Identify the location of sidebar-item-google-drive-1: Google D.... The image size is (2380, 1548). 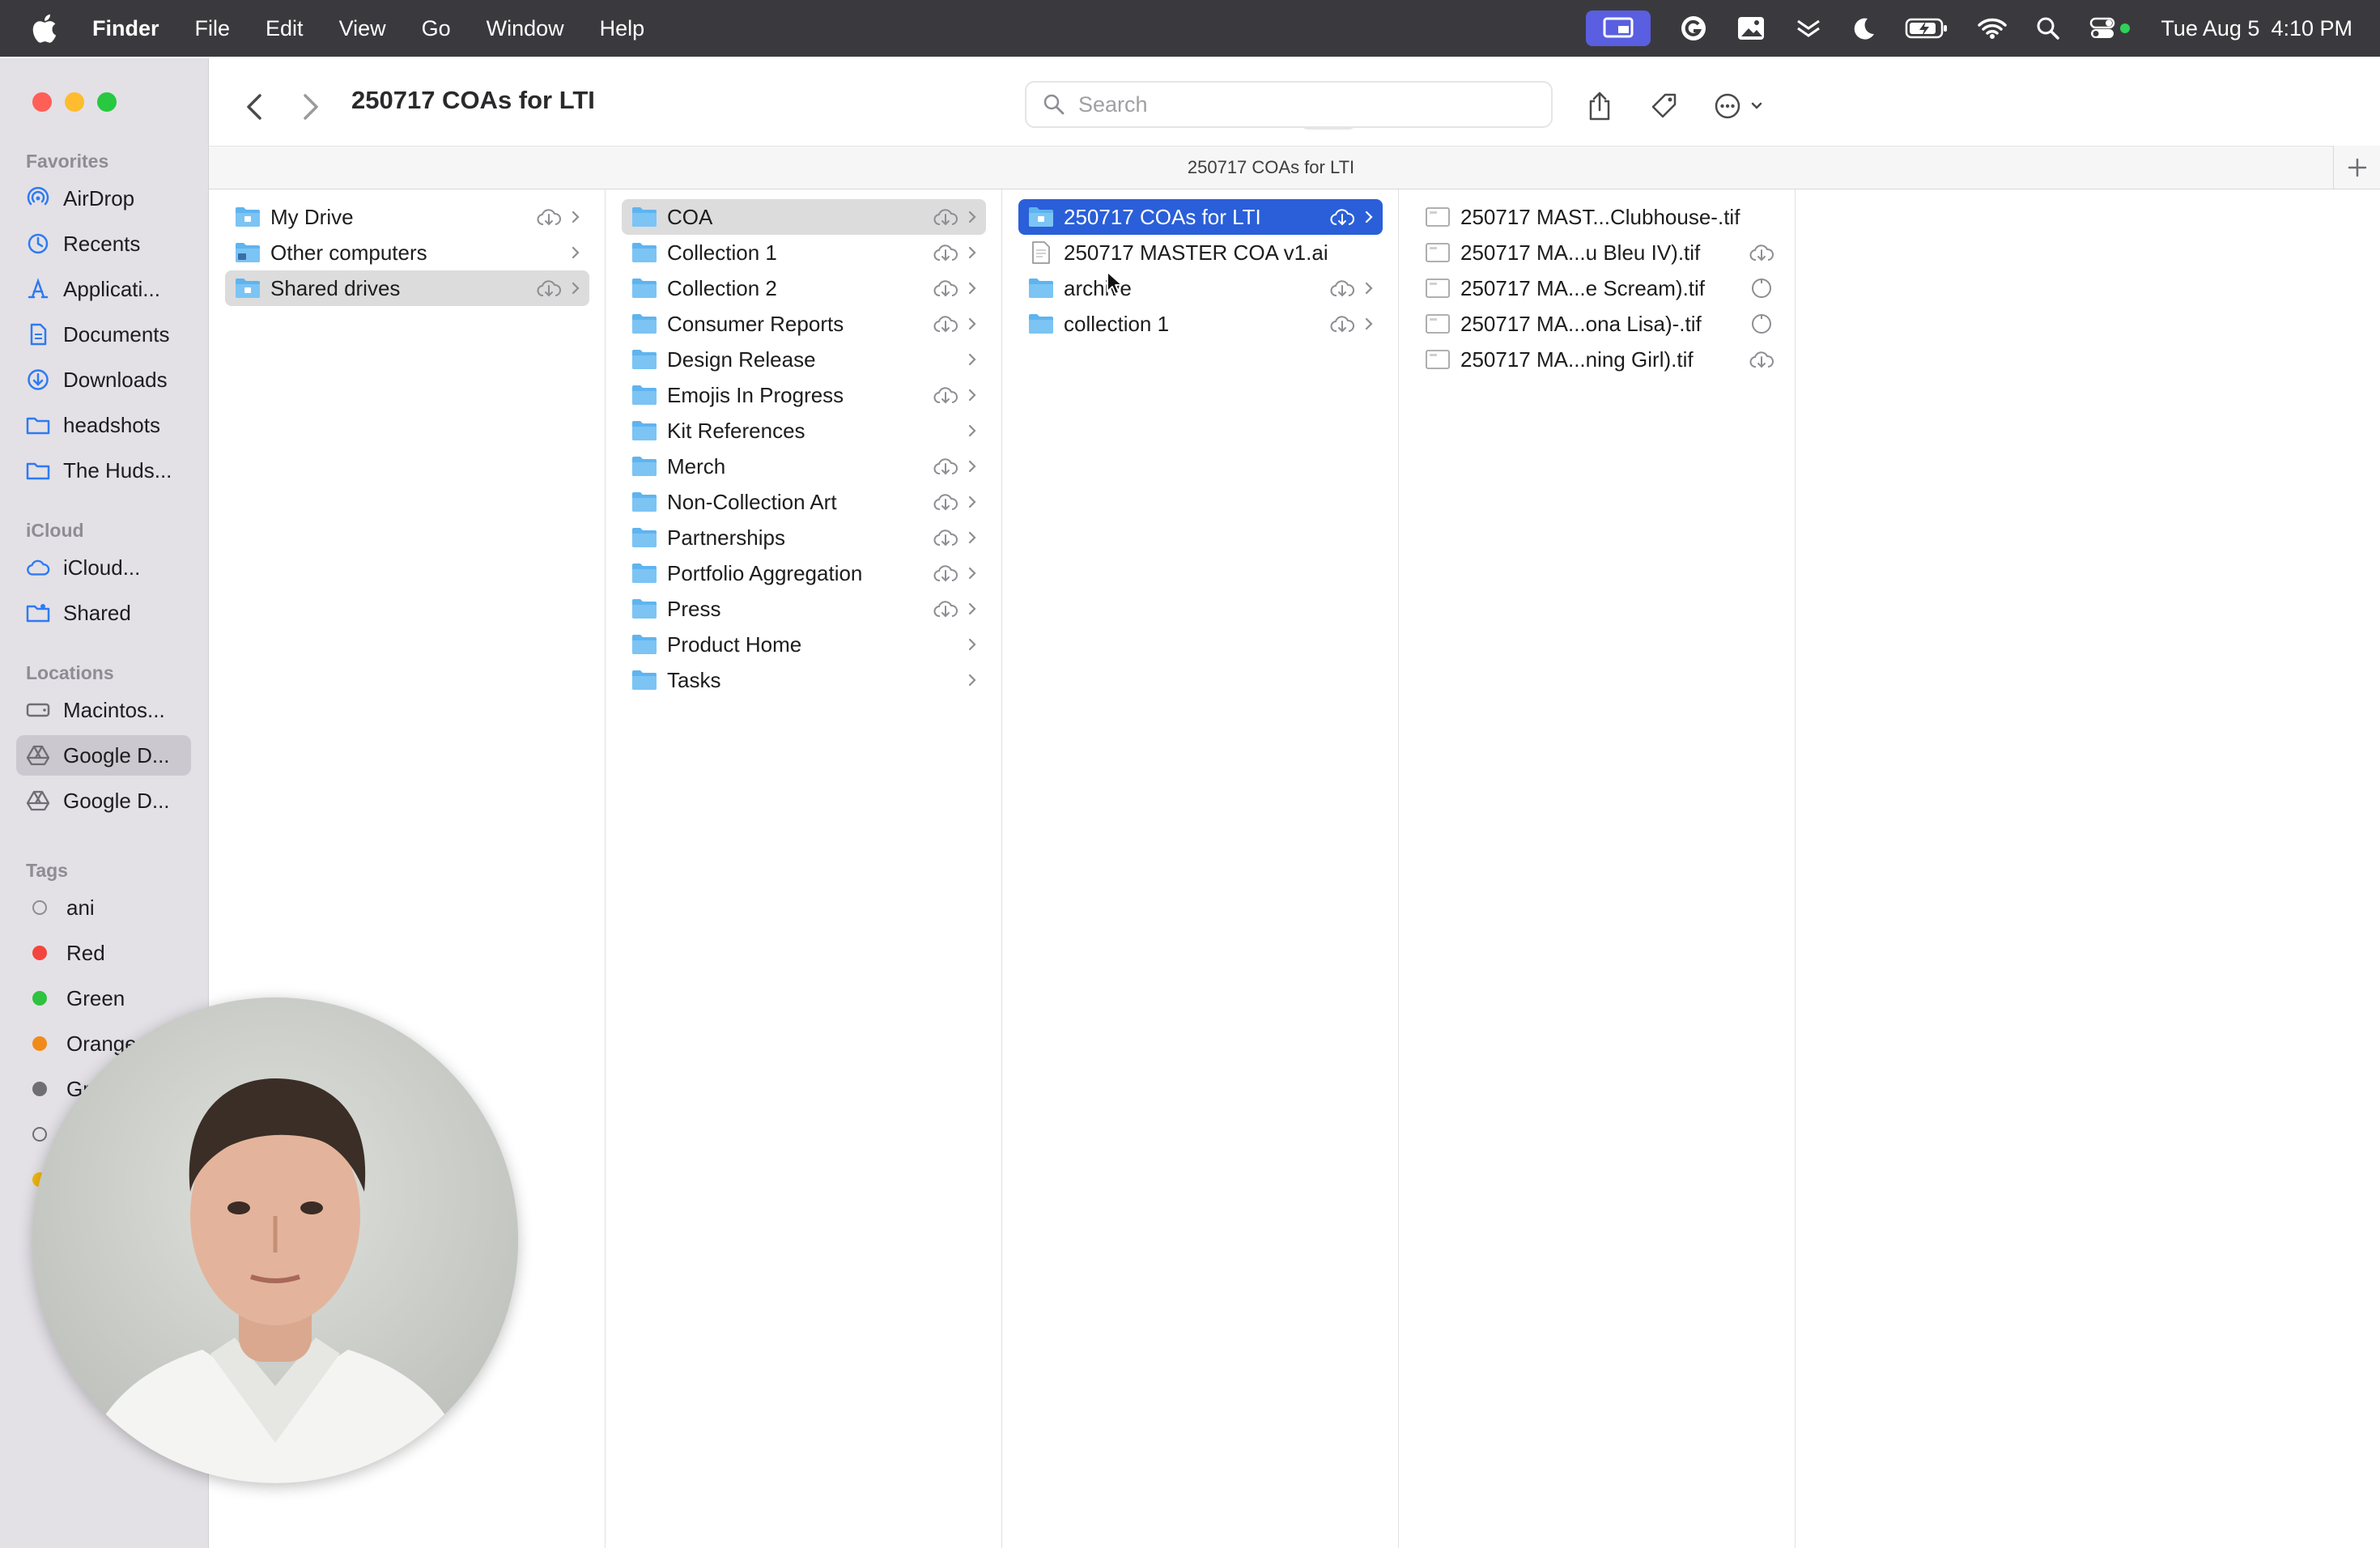
(103, 756).